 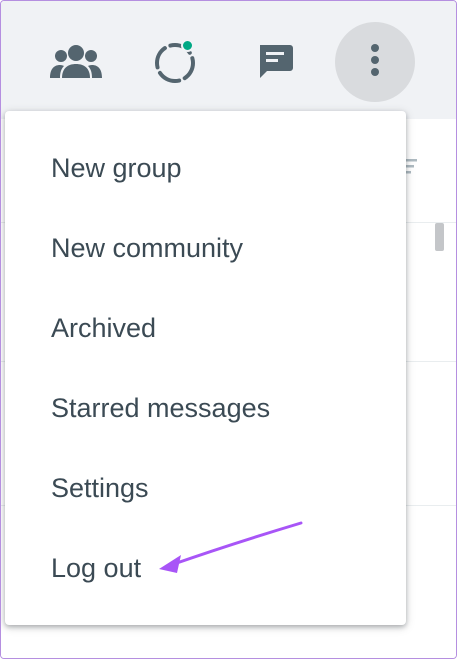 What do you see at coordinates (104, 327) in the screenshot?
I see `menu-item-label: Archived` at bounding box center [104, 327].